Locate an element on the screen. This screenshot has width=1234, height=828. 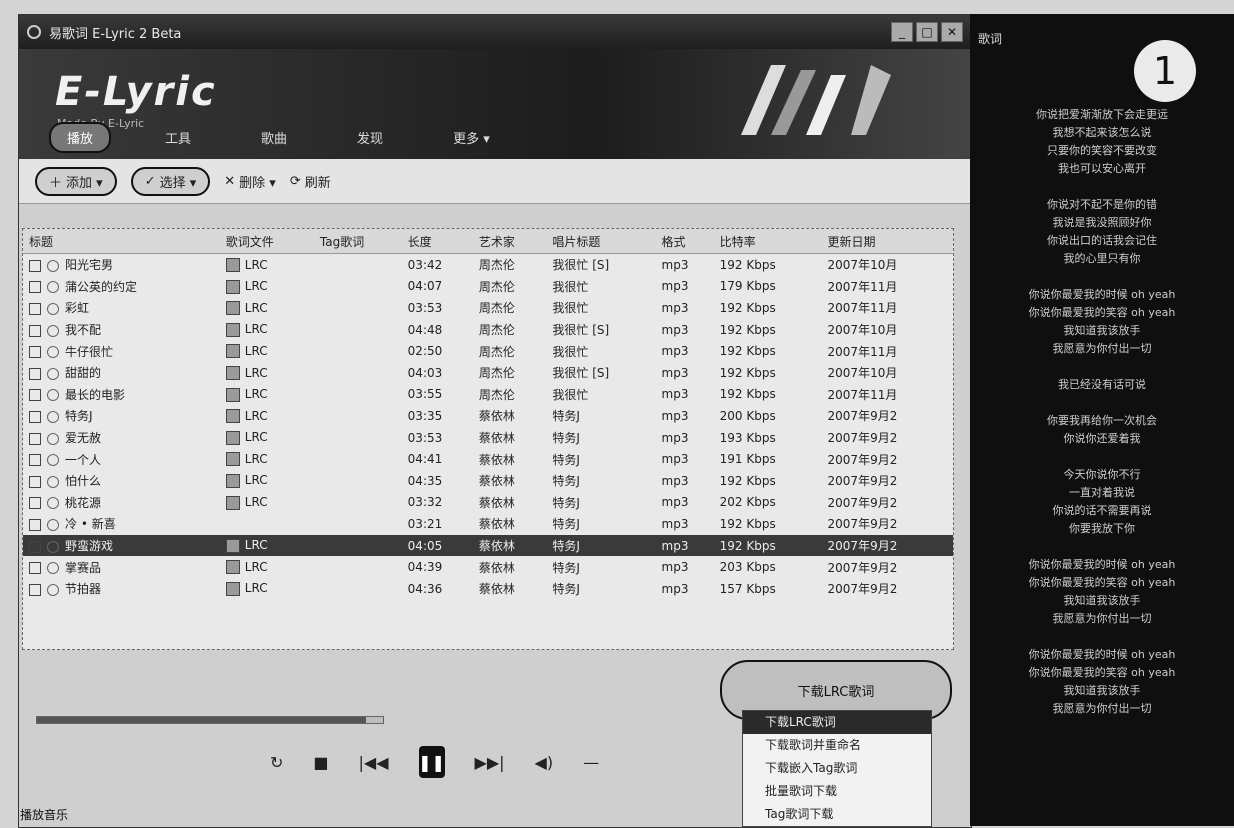
cell-text: 节拍器 is located at coordinates (83, 589).